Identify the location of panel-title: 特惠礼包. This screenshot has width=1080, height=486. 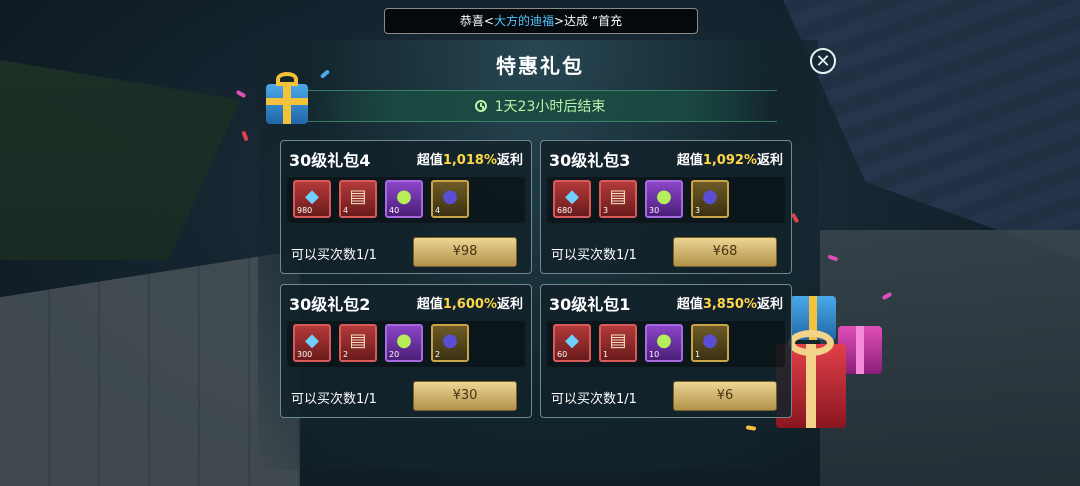
(540, 66).